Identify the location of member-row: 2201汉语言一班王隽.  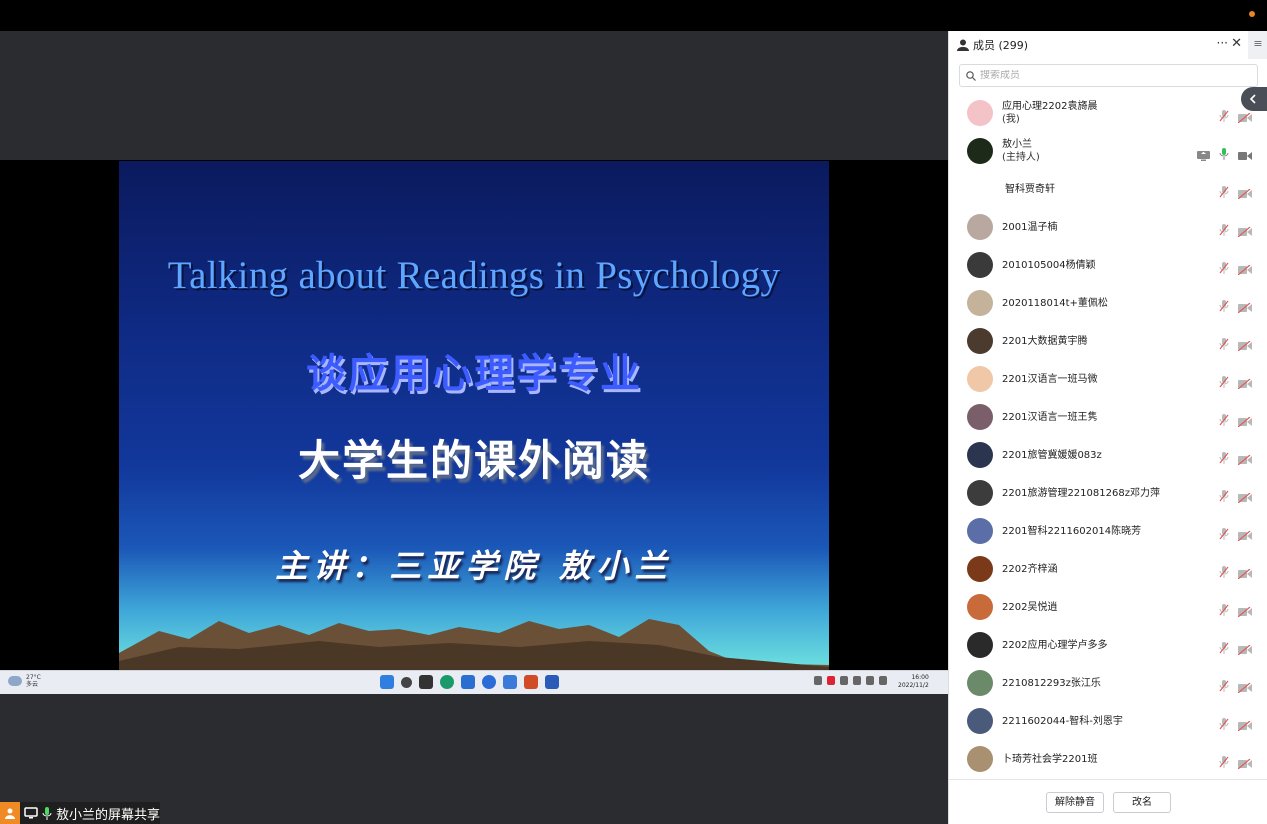
(1108, 417).